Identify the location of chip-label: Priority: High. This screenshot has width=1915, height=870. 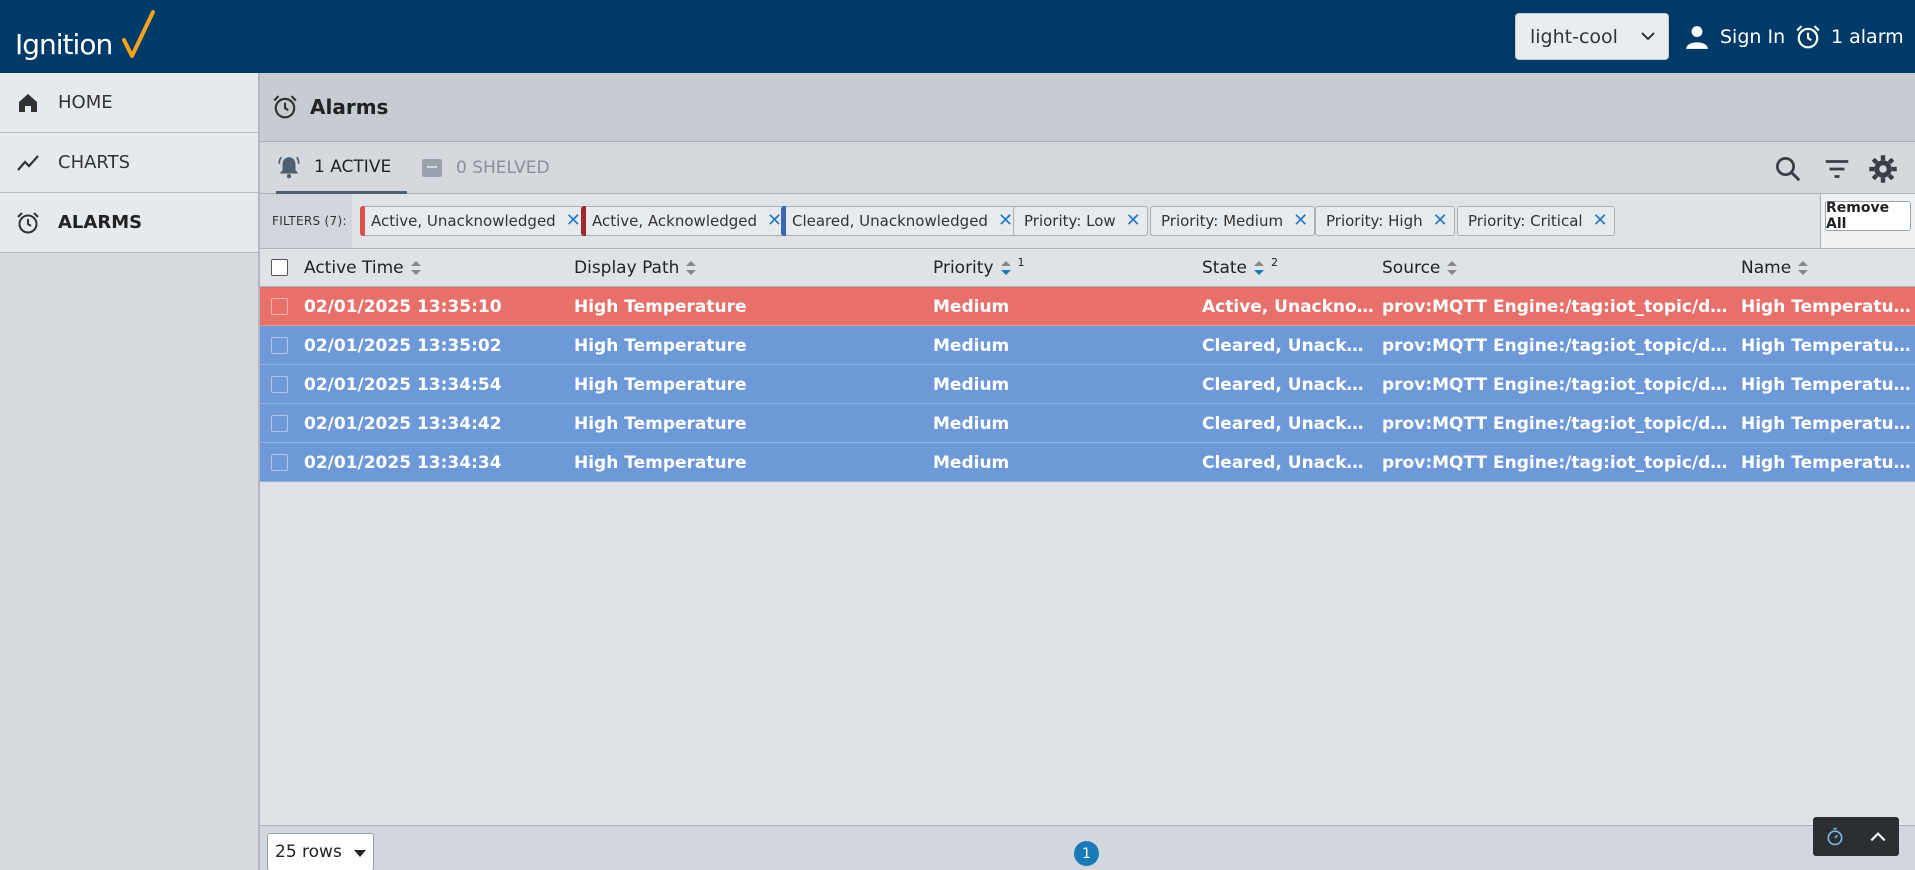
(1374, 221).